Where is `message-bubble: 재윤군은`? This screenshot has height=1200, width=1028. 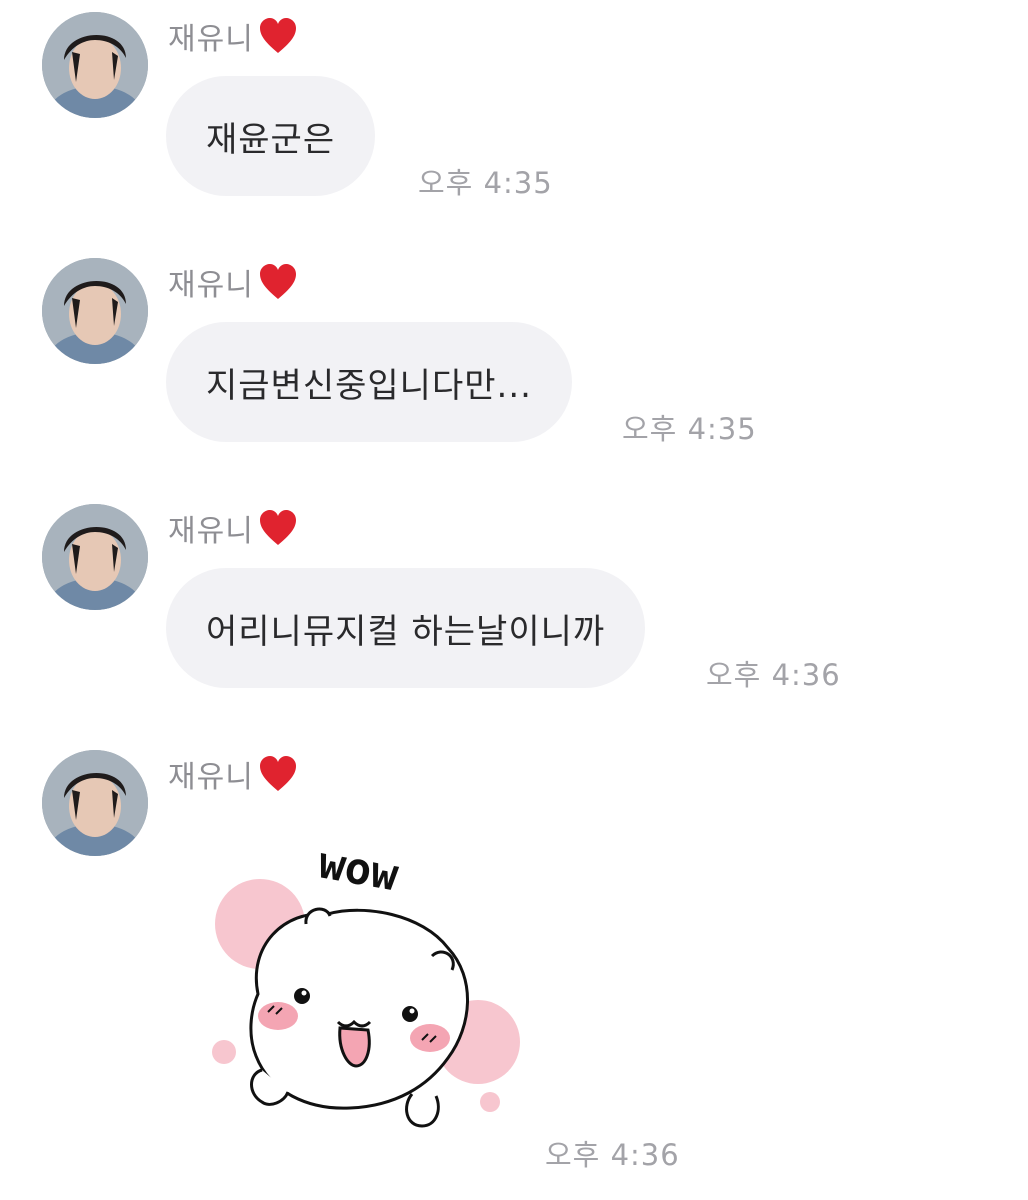 message-bubble: 재윤군은 is located at coordinates (271, 136).